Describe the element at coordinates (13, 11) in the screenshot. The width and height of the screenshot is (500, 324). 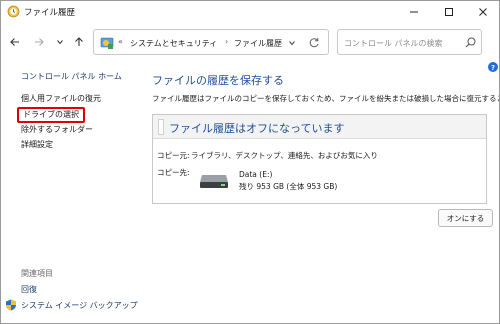
I see `file-history-app-icon` at that location.